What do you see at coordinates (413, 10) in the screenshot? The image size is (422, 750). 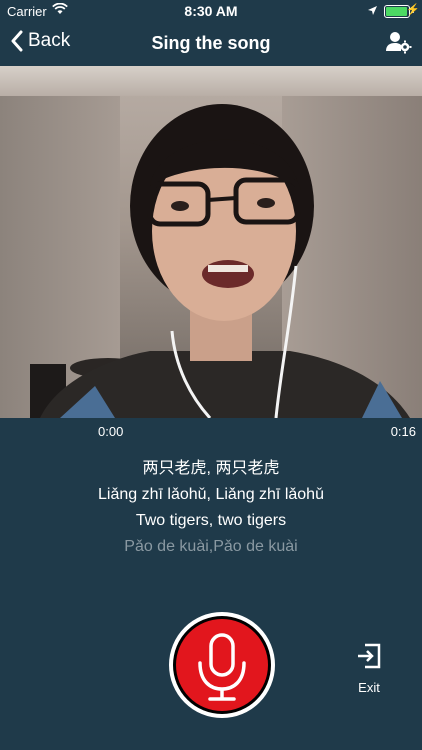 I see `charging-icon: ⚡` at bounding box center [413, 10].